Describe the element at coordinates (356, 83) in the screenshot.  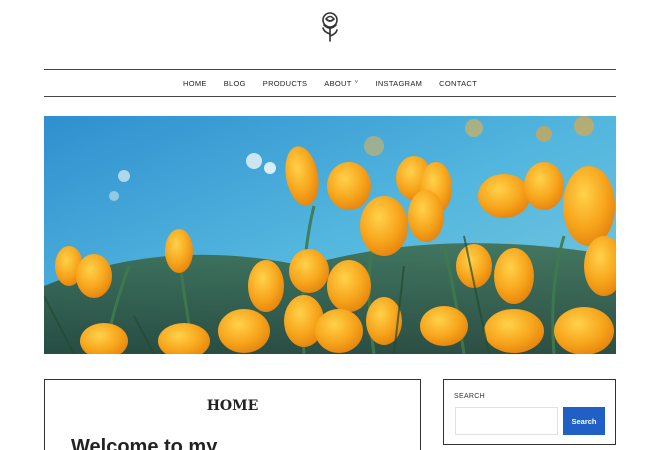
I see `chevron-down-icon: ˅` at that location.